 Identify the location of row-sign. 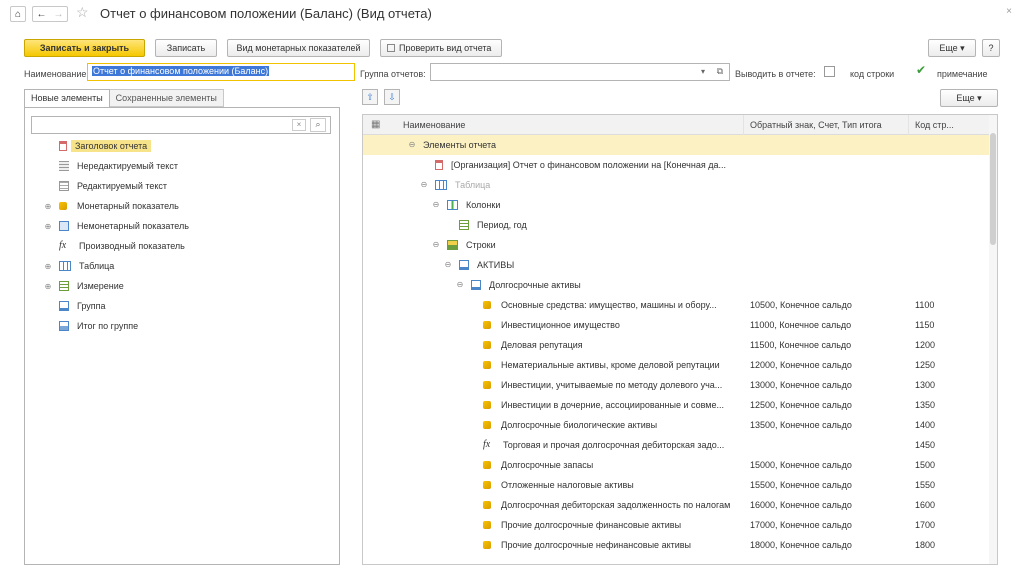
(829, 285).